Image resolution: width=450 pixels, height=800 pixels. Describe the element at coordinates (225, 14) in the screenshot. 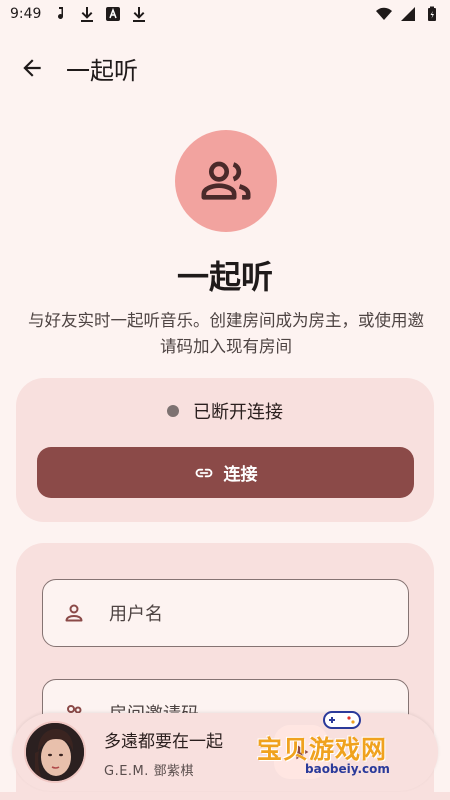

I see `status-bar: 9:49` at that location.